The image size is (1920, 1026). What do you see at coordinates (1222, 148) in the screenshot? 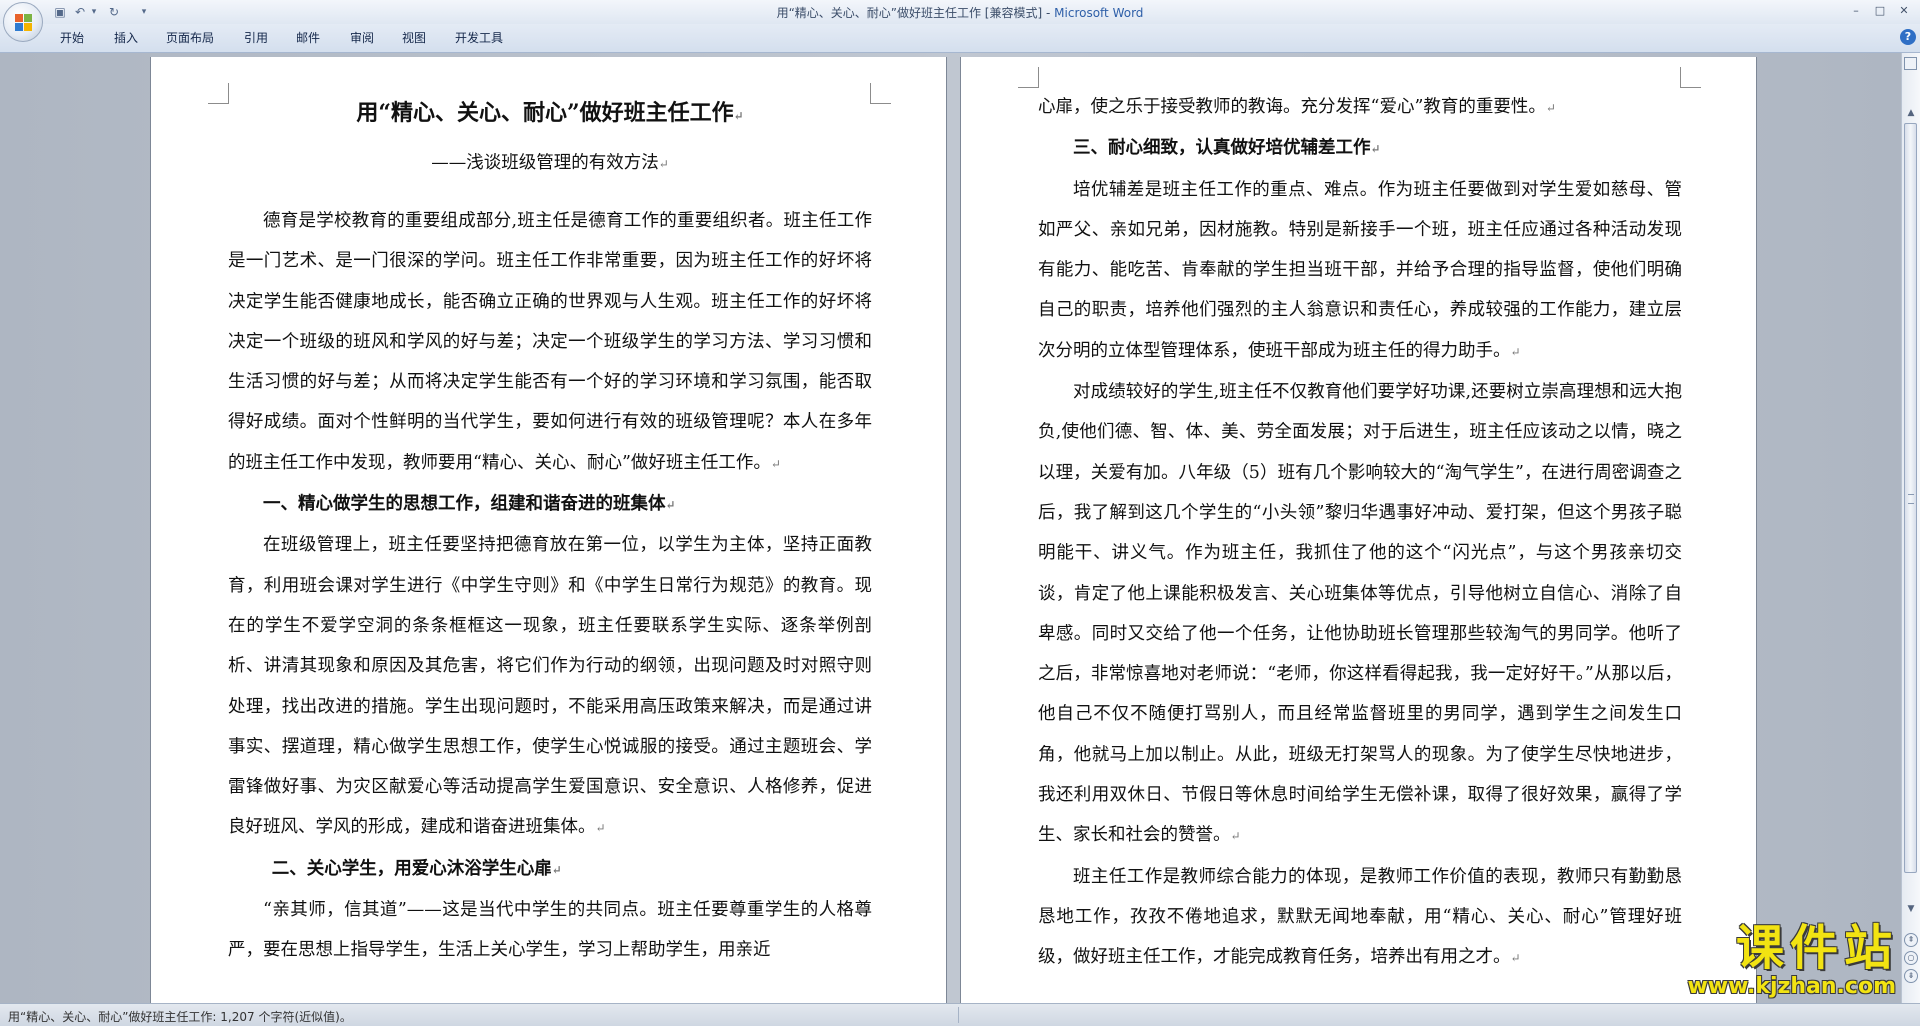
I see `heading-section-3: 三、耐心细致，认真做好培优辅差工作` at bounding box center [1222, 148].